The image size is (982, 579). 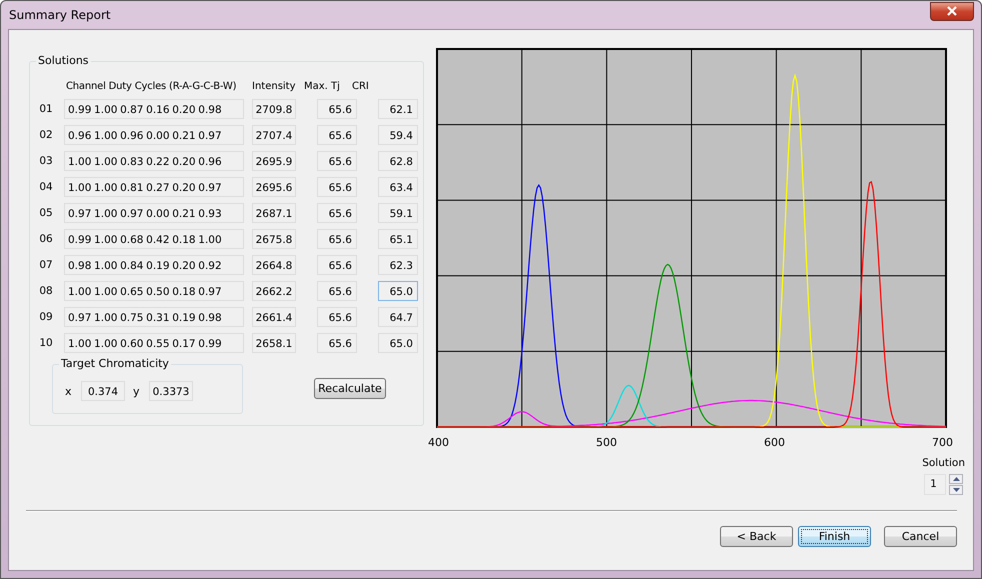 What do you see at coordinates (103, 391) in the screenshot?
I see `x-field: 0.374` at bounding box center [103, 391].